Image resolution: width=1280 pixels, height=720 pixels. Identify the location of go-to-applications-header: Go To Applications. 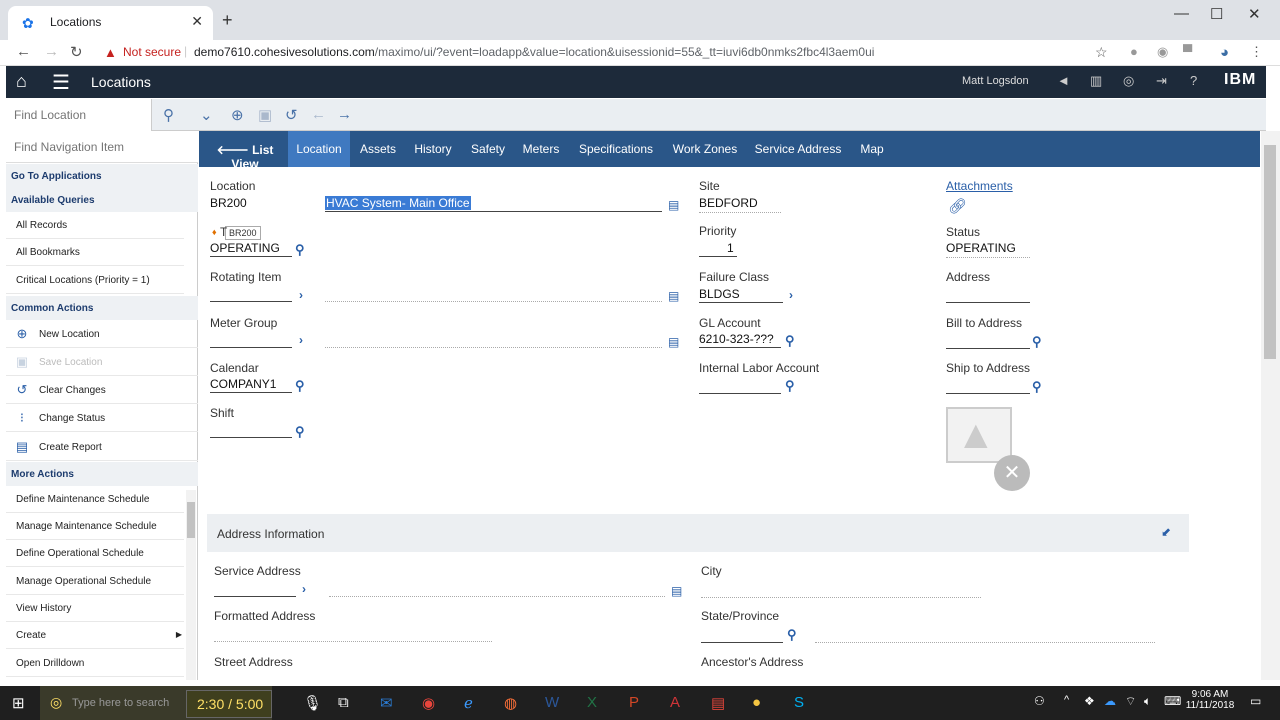
(102, 176).